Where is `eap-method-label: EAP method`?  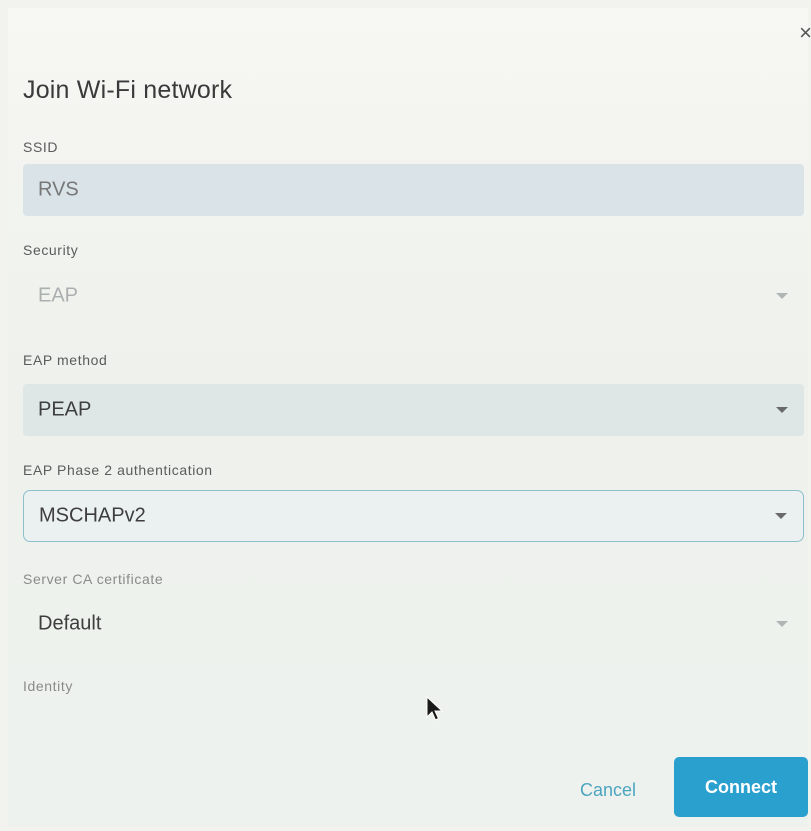 eap-method-label: EAP method is located at coordinates (65, 360).